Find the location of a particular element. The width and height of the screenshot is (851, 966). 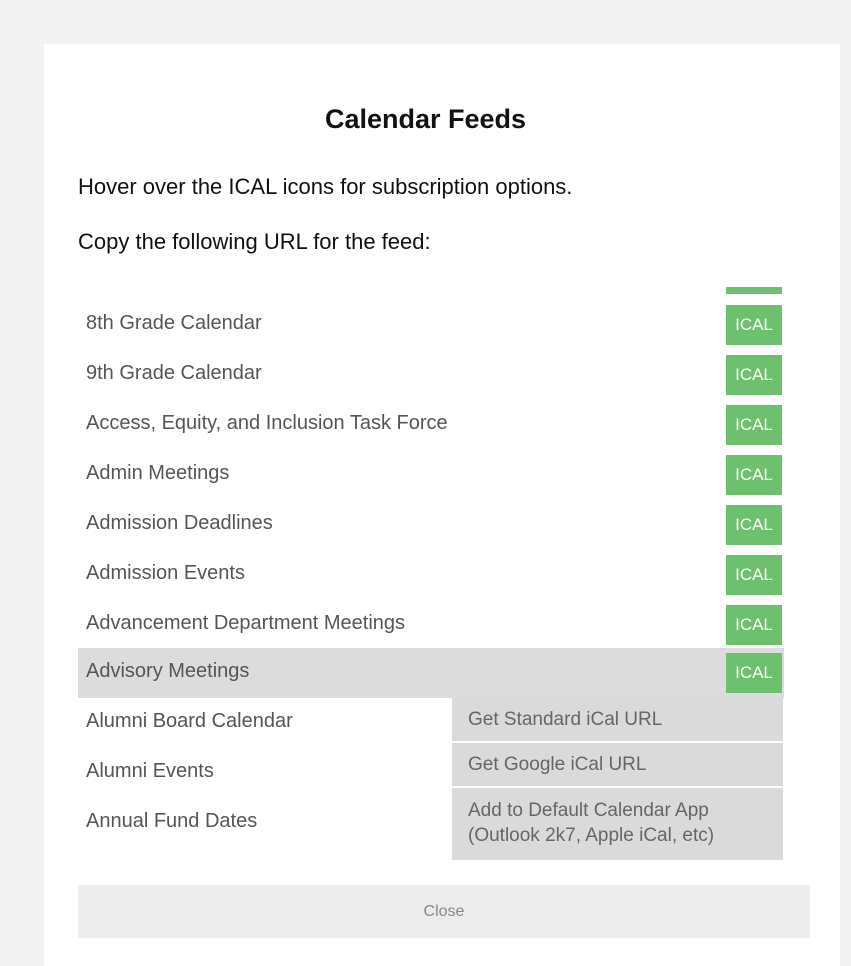

default-app-line2: (Outlook 2k7, Apple iCal, etc) is located at coordinates (591, 835).